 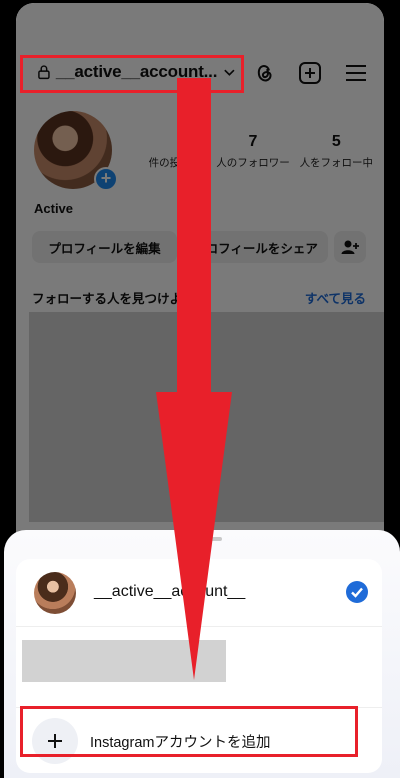 What do you see at coordinates (202, 539) in the screenshot?
I see `sheet-grabber` at bounding box center [202, 539].